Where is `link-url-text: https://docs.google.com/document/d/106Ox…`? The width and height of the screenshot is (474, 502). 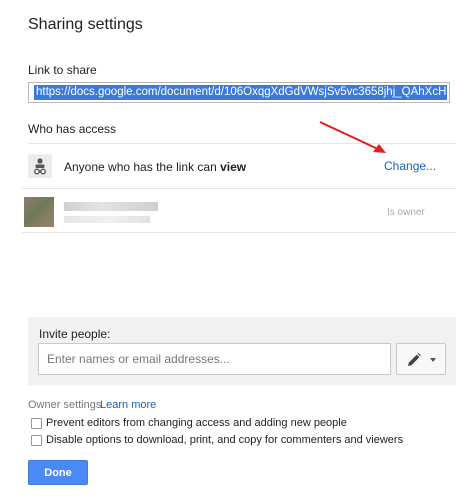
link-url-text: https://docs.google.com/document/d/106Ox… is located at coordinates (240, 92).